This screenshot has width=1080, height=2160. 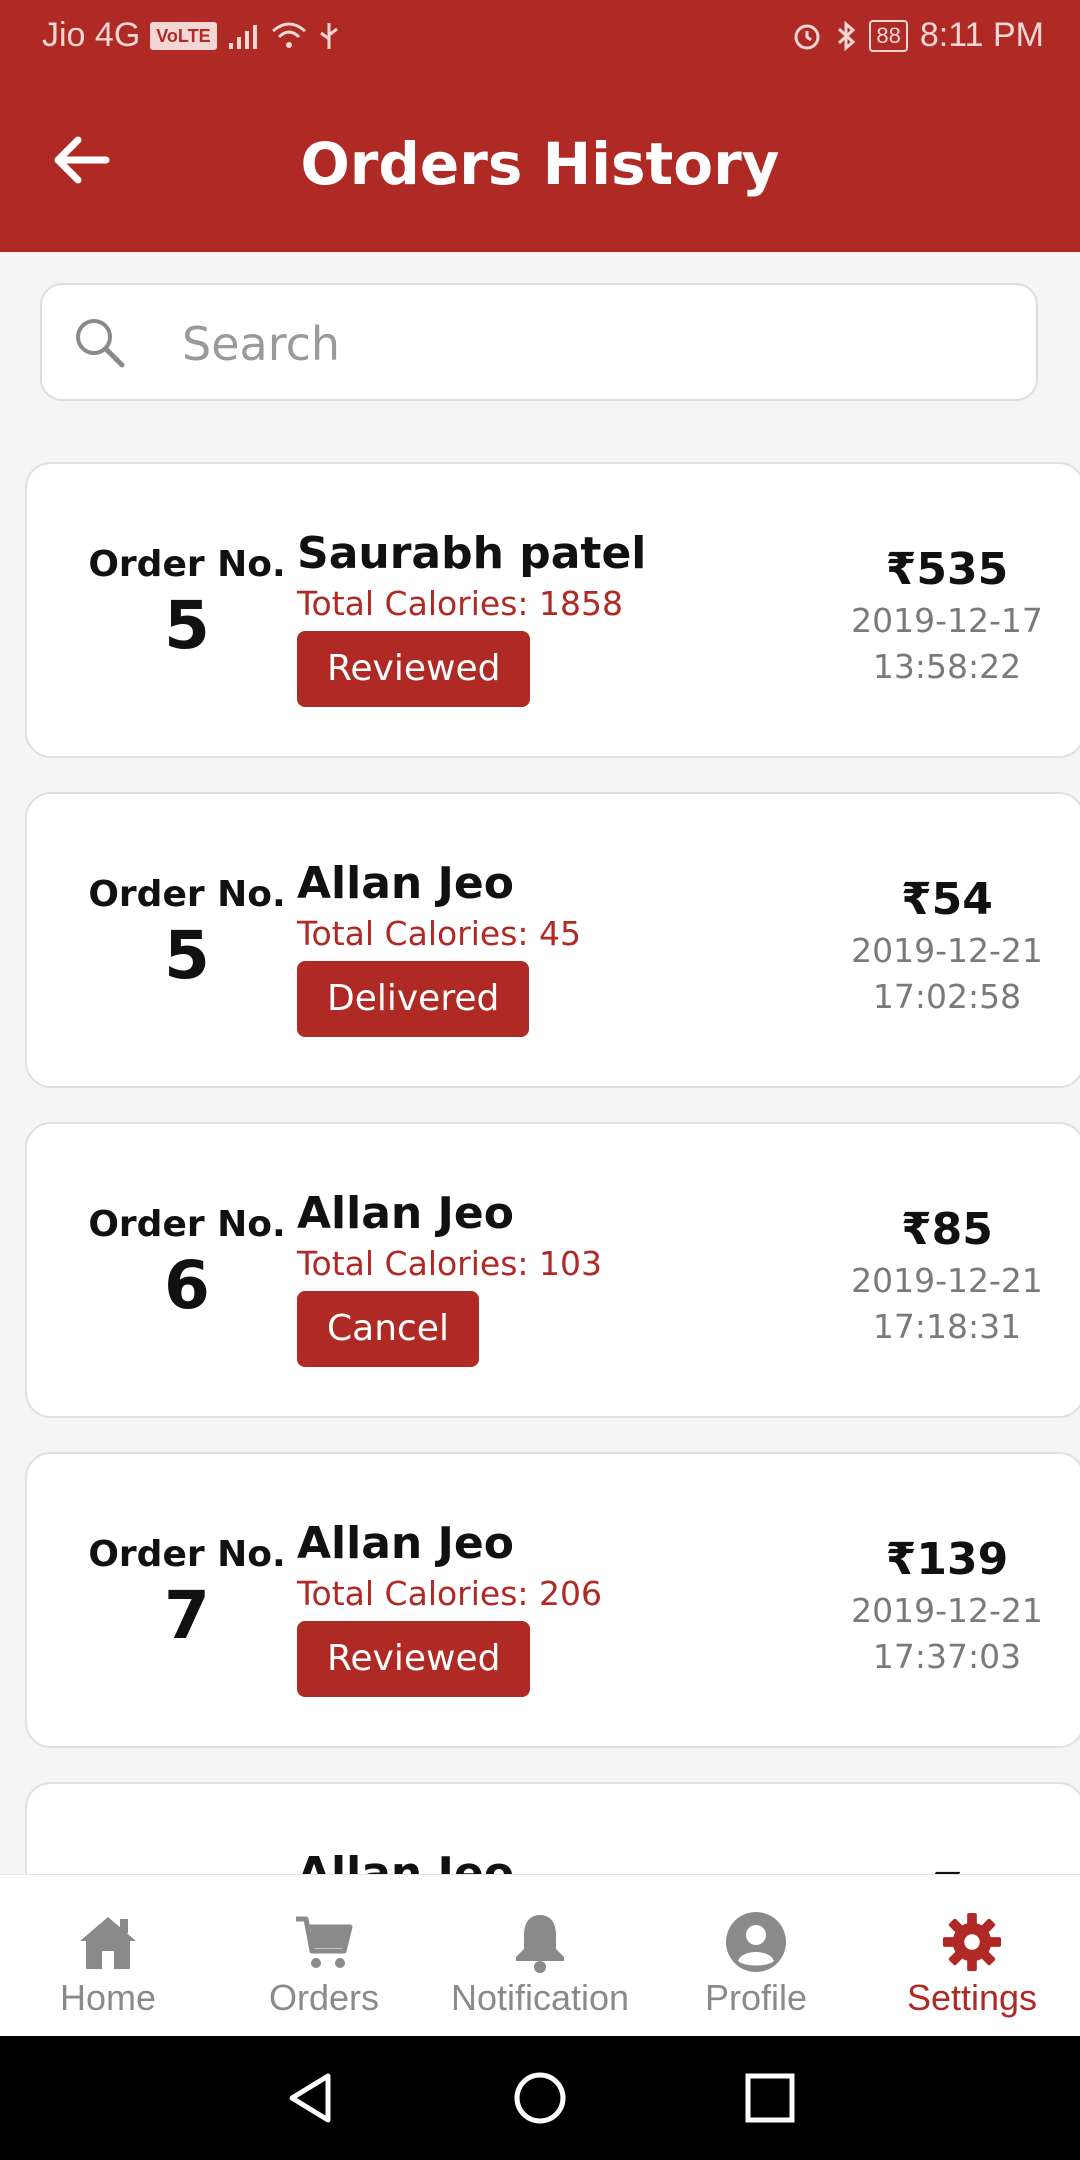 I want to click on tab-home: Home, so click(x=108, y=1956).